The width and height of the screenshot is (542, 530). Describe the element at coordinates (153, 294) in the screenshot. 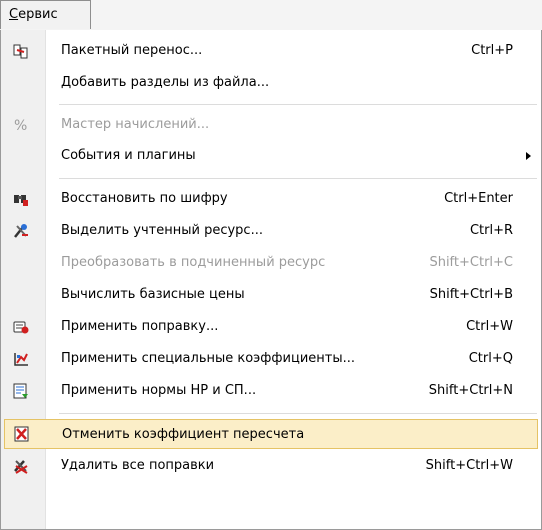

I see `menu-item-label: Вычислить базисные цены` at that location.